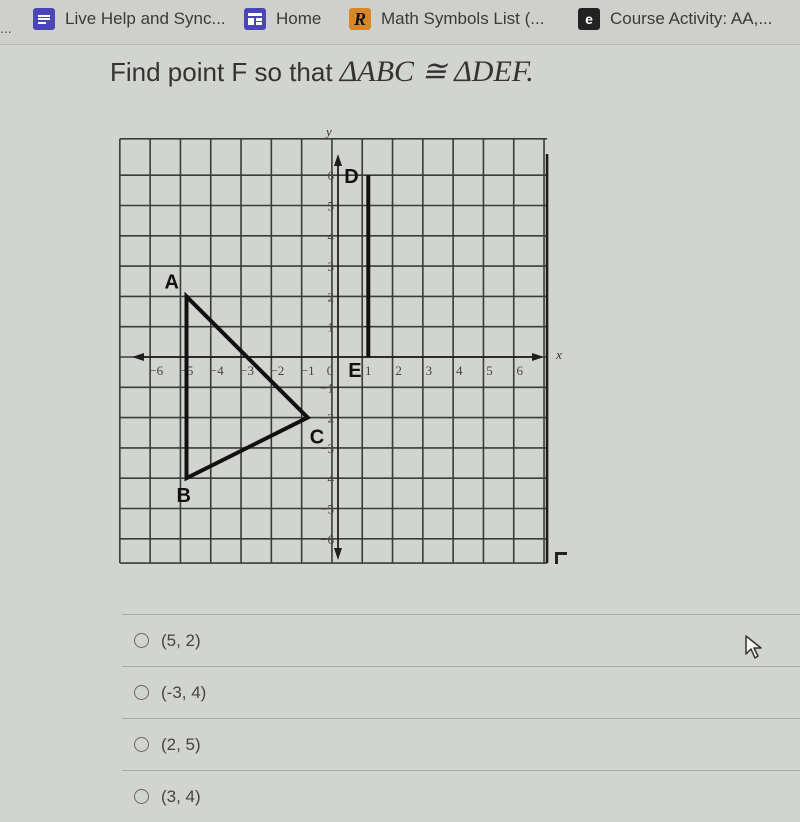  Describe the element at coordinates (331, 266) in the screenshot. I see `y-tick-label: 3` at that location.